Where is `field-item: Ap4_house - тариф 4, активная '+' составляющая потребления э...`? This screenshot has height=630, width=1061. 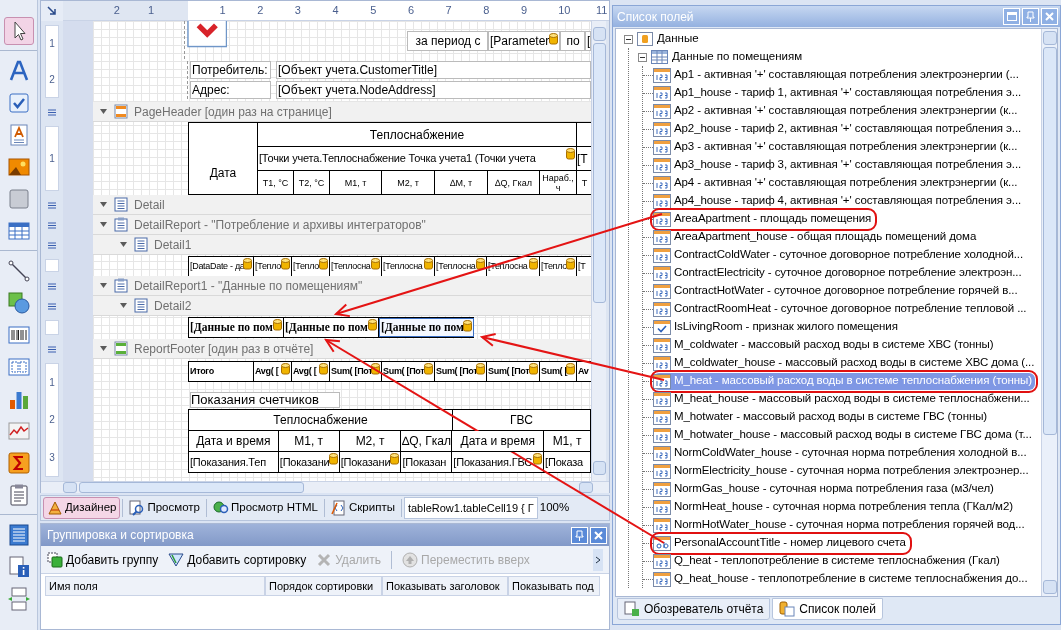
field-item: Ap4_house - тариф 4, активная '+' составляющая потребления э... is located at coordinates (839, 201).